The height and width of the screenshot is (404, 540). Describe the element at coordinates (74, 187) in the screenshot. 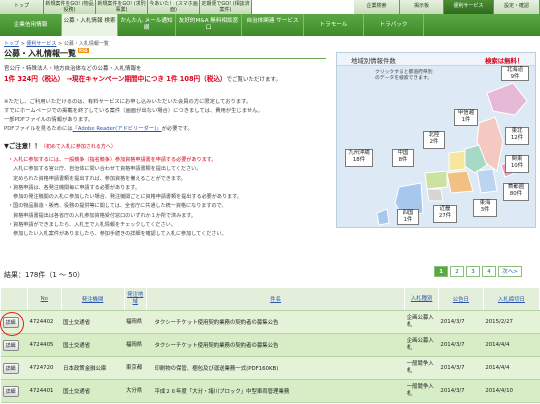

I see `caution-line: ・資格申請は、各発注機関毎に申請する必要があります。` at that location.